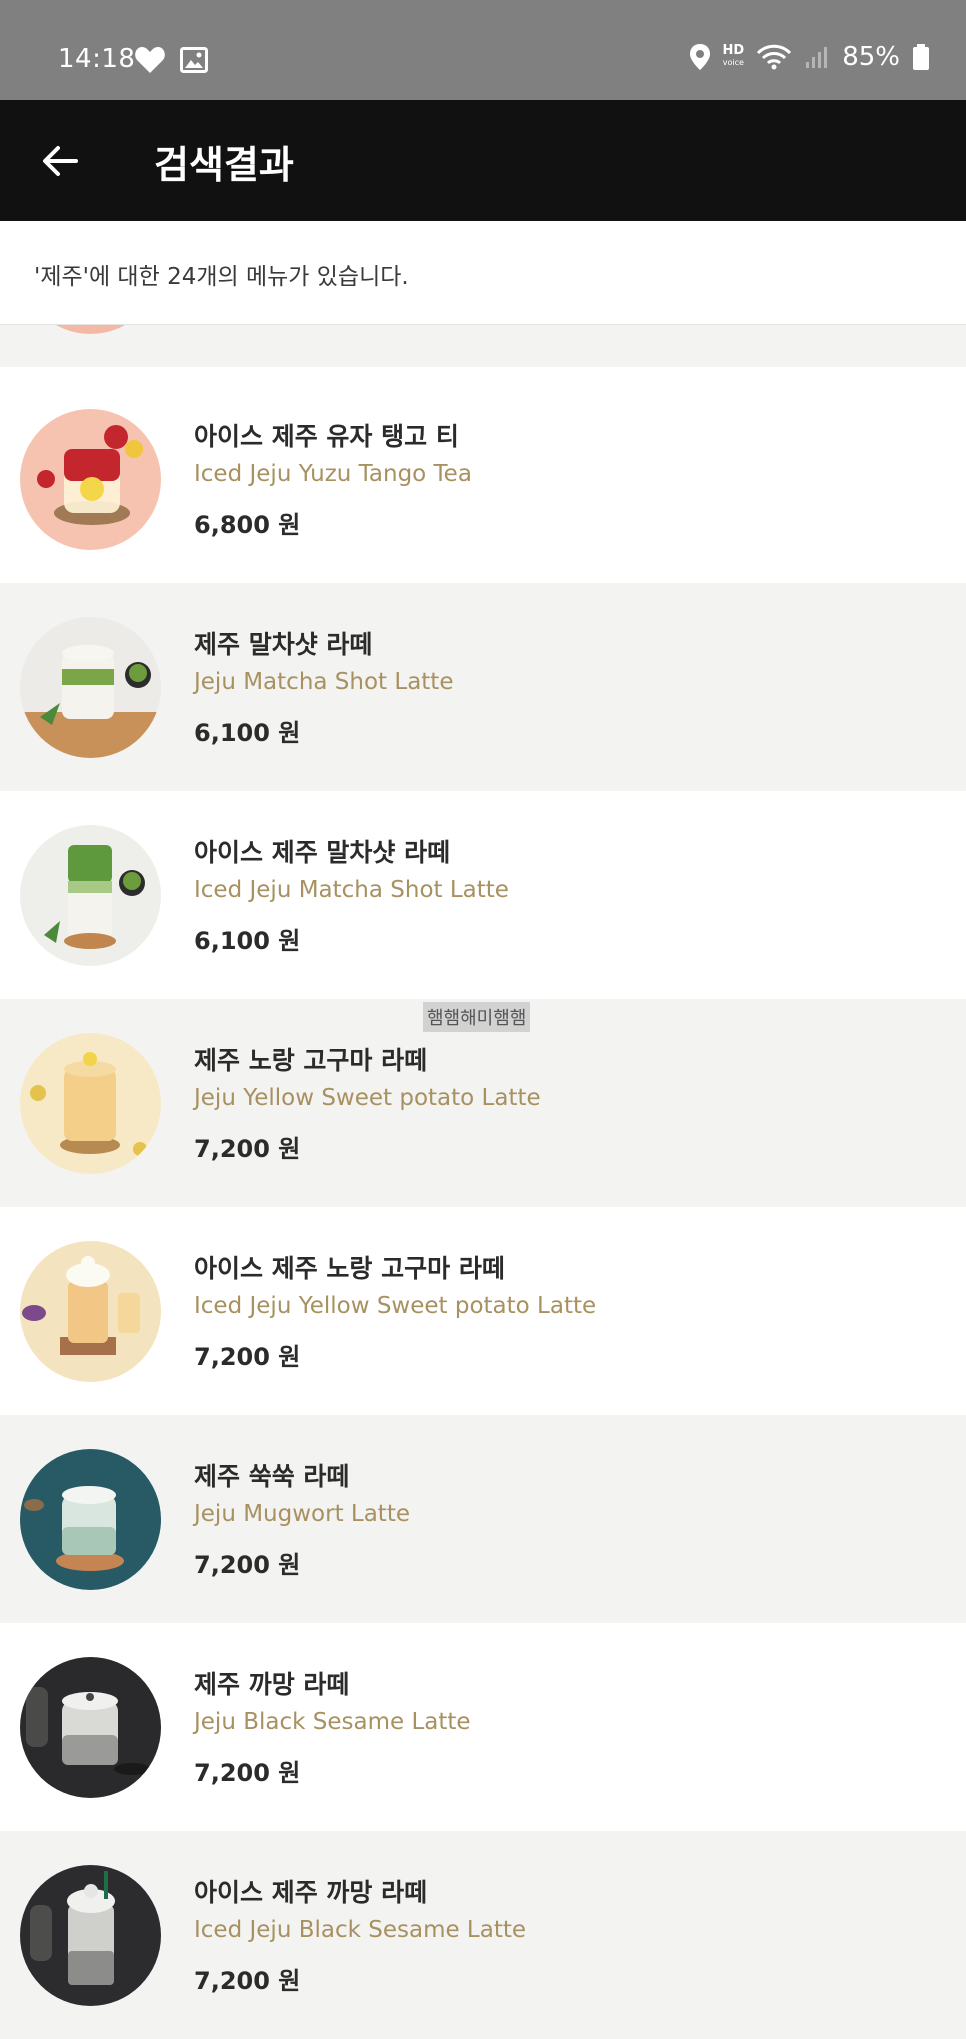  What do you see at coordinates (367, 1098) in the screenshot?
I see `menu-item-name-en: Jeju Yellow Sweet potato Latte` at bounding box center [367, 1098].